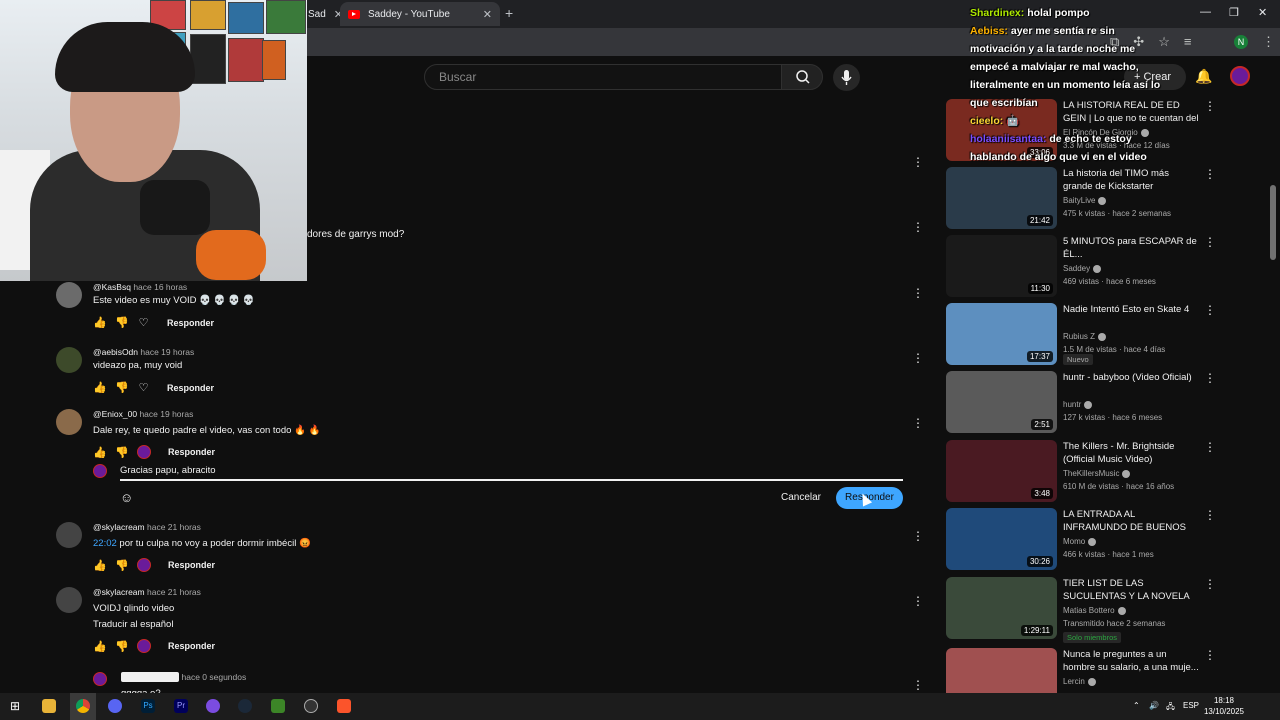 This screenshot has height=720, width=1280. What do you see at coordinates (420, 14) in the screenshot?
I see `browser-tab-youtube: Saddey - YouTube ✕` at bounding box center [420, 14].